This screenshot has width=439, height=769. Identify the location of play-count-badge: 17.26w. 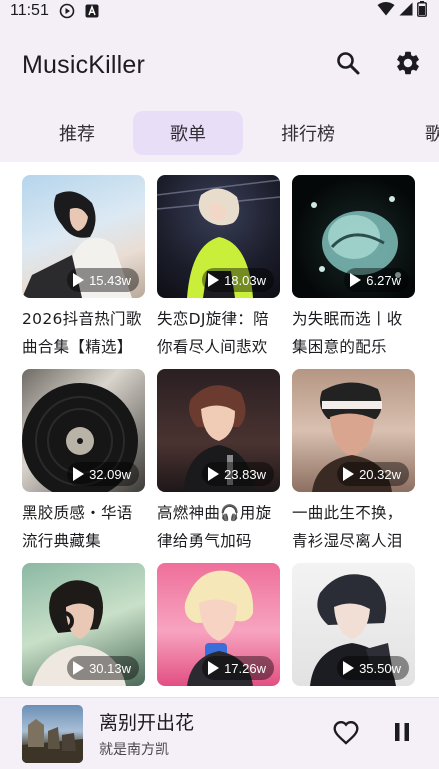
(238, 668).